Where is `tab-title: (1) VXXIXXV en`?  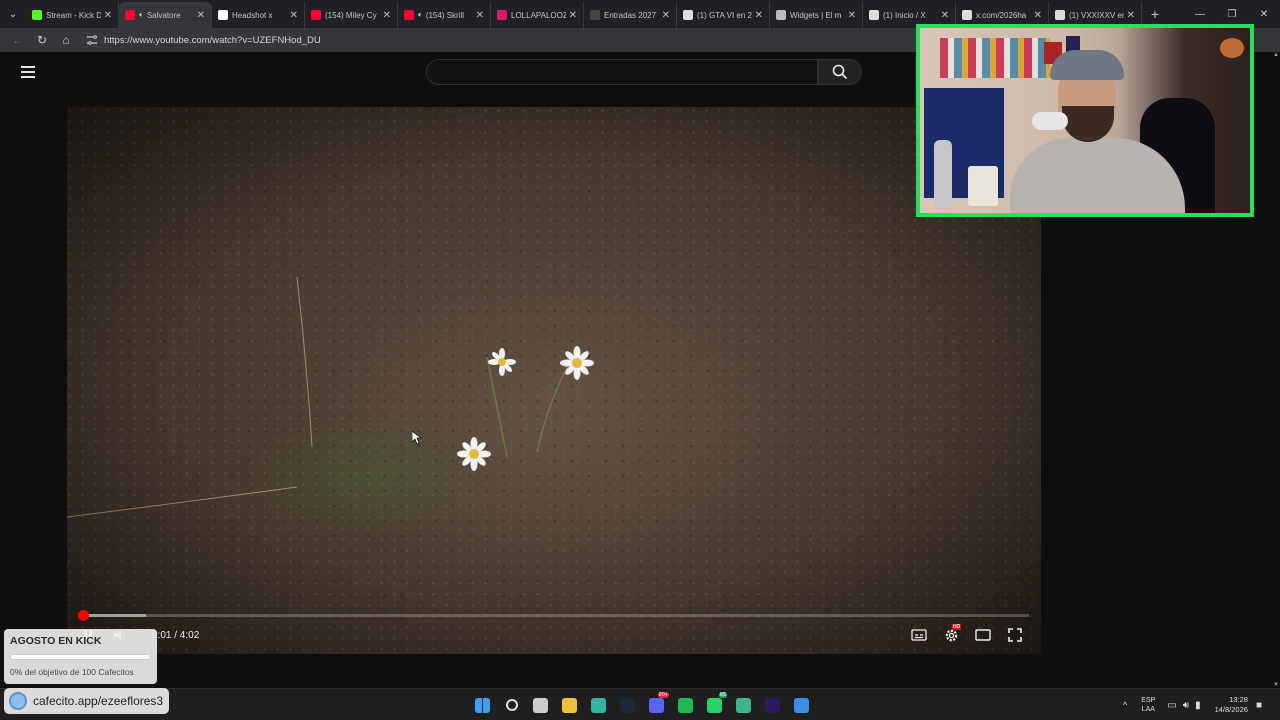 tab-title: (1) VXXIXXV en is located at coordinates (1096, 15).